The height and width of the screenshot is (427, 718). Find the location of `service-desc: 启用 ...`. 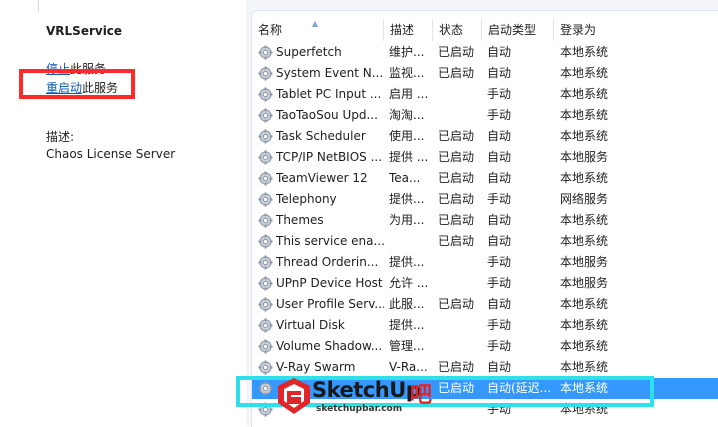

service-desc: 启用 ... is located at coordinates (409, 94).